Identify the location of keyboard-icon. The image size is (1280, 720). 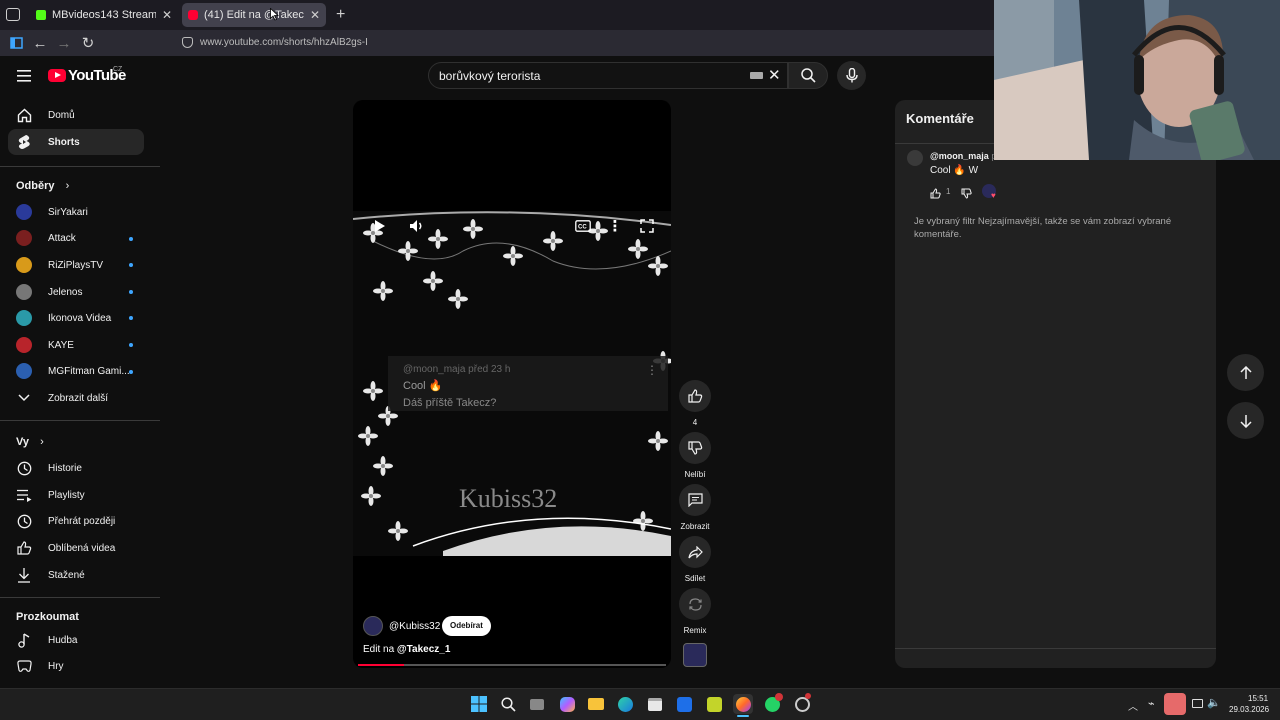
(756, 75).